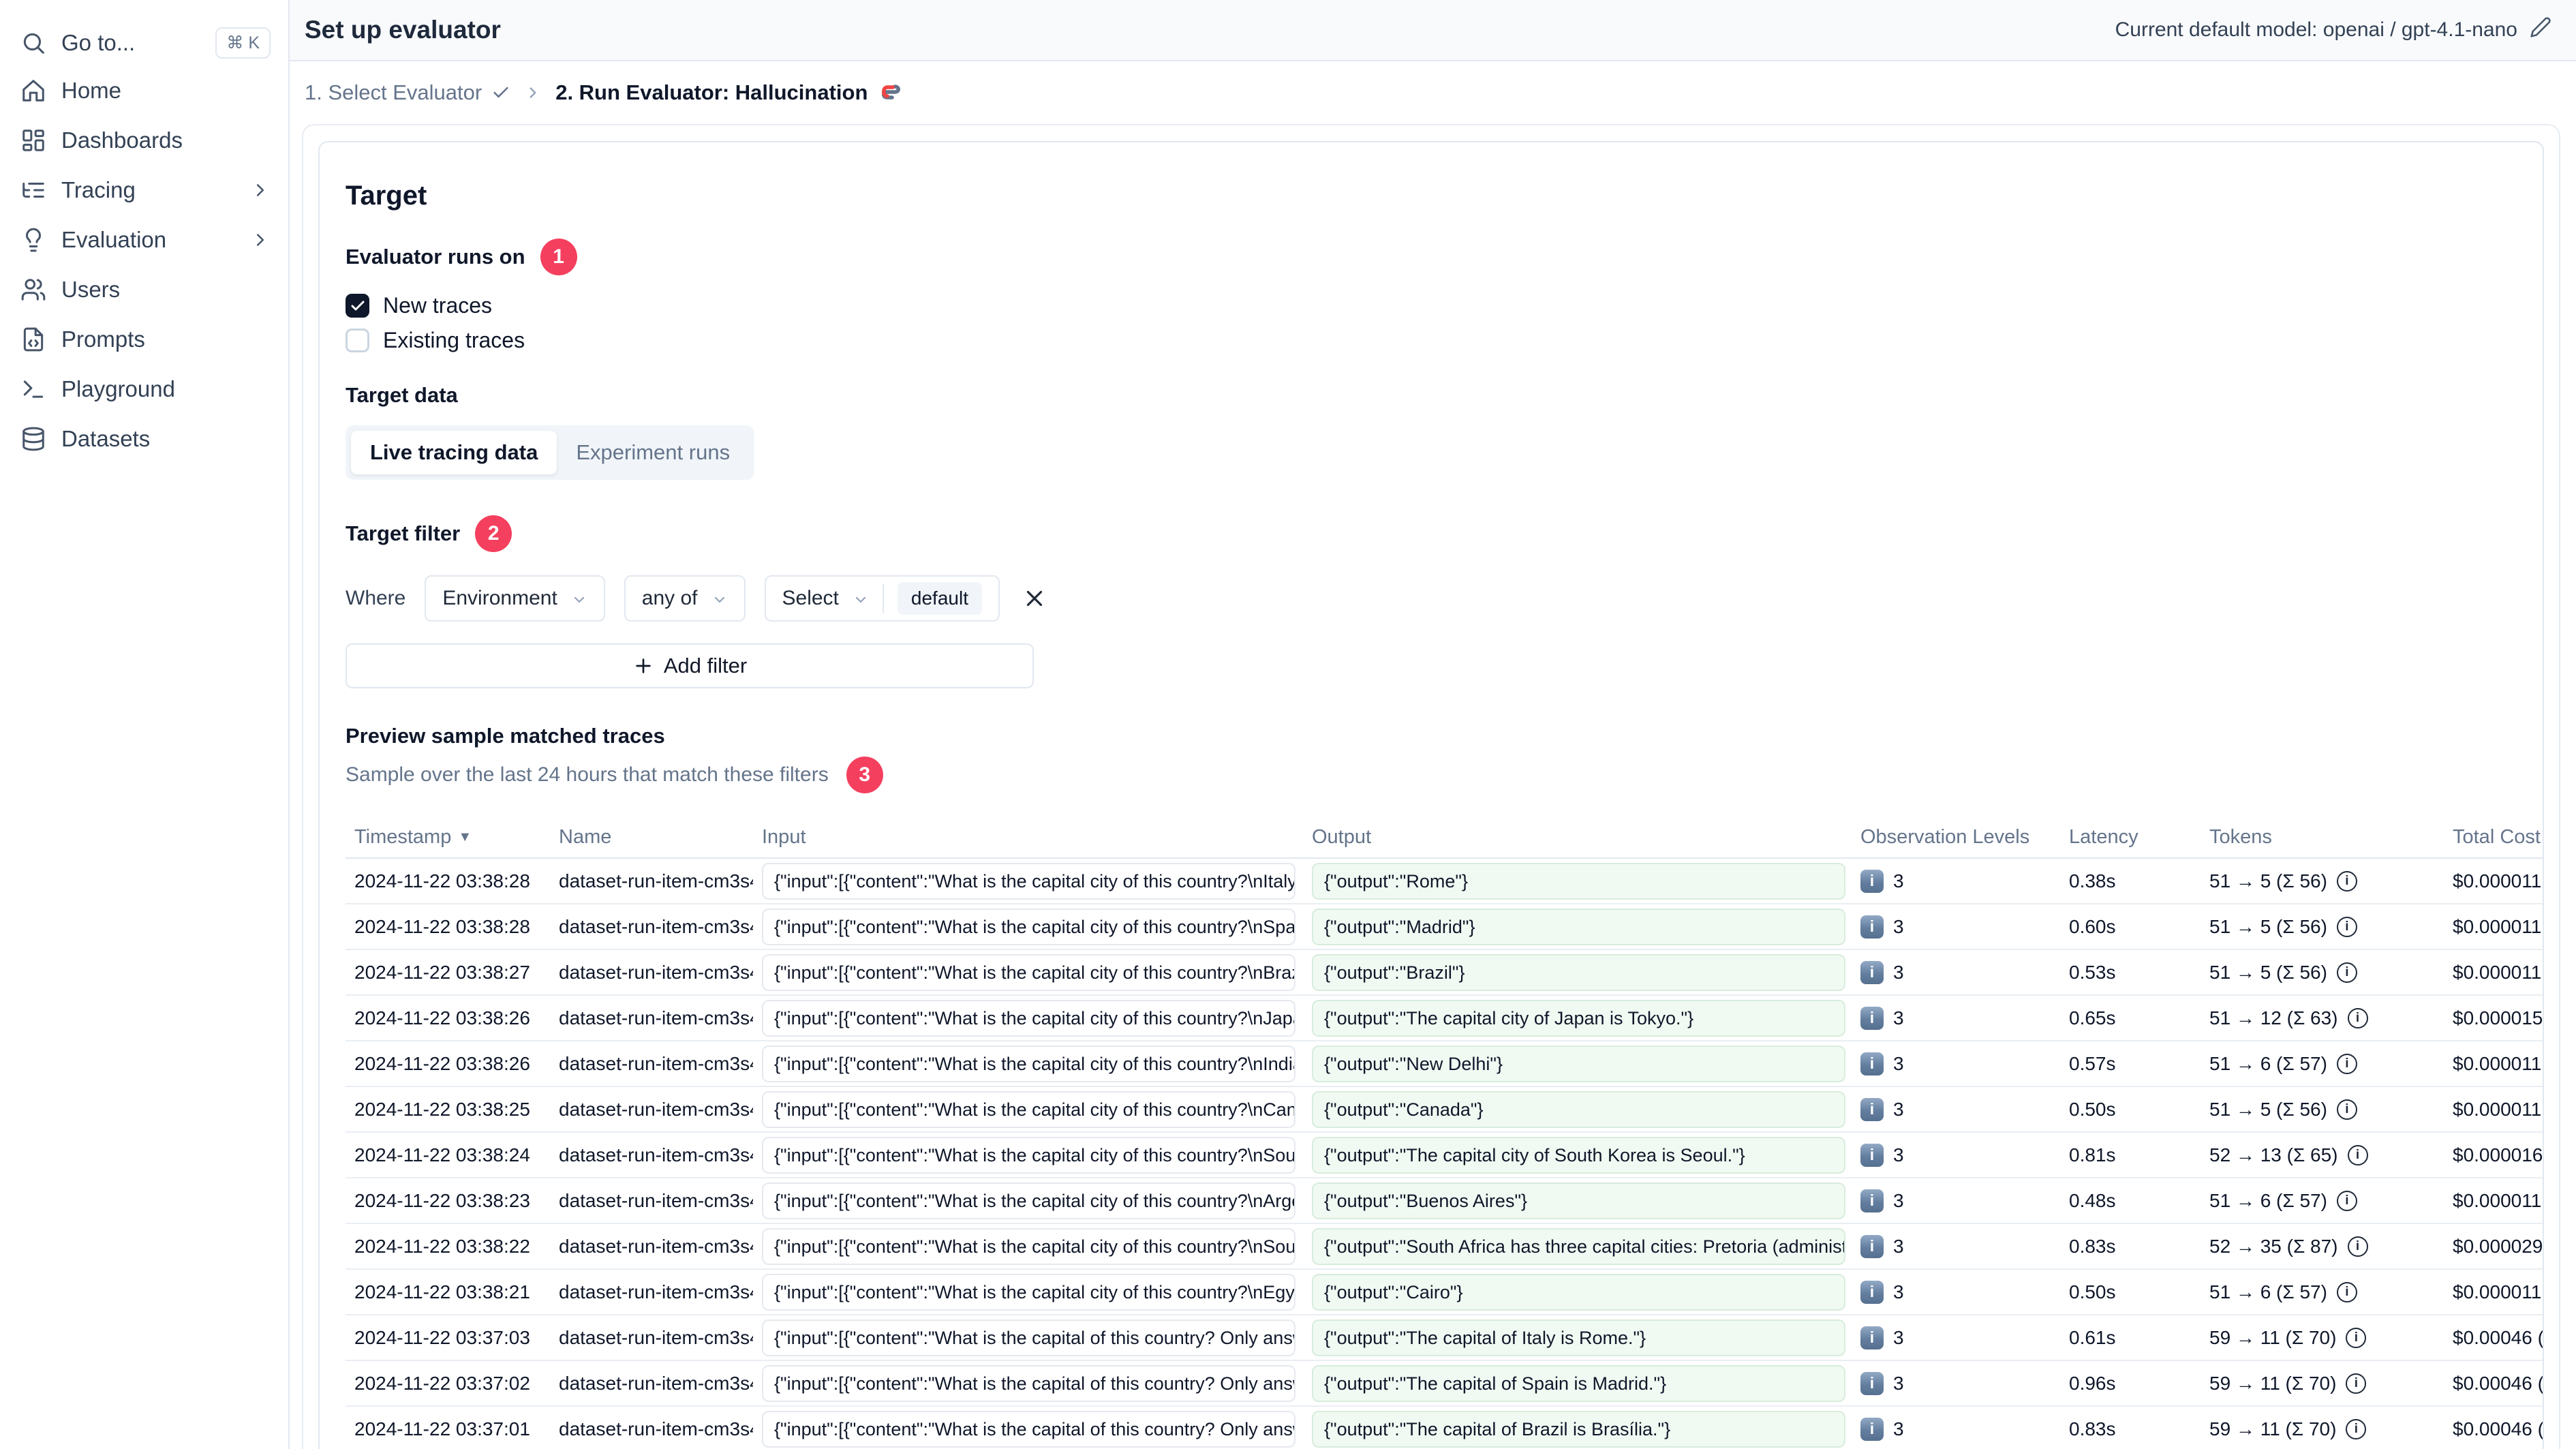  Describe the element at coordinates (651, 837) in the screenshot. I see `column-header-name: Name` at that location.